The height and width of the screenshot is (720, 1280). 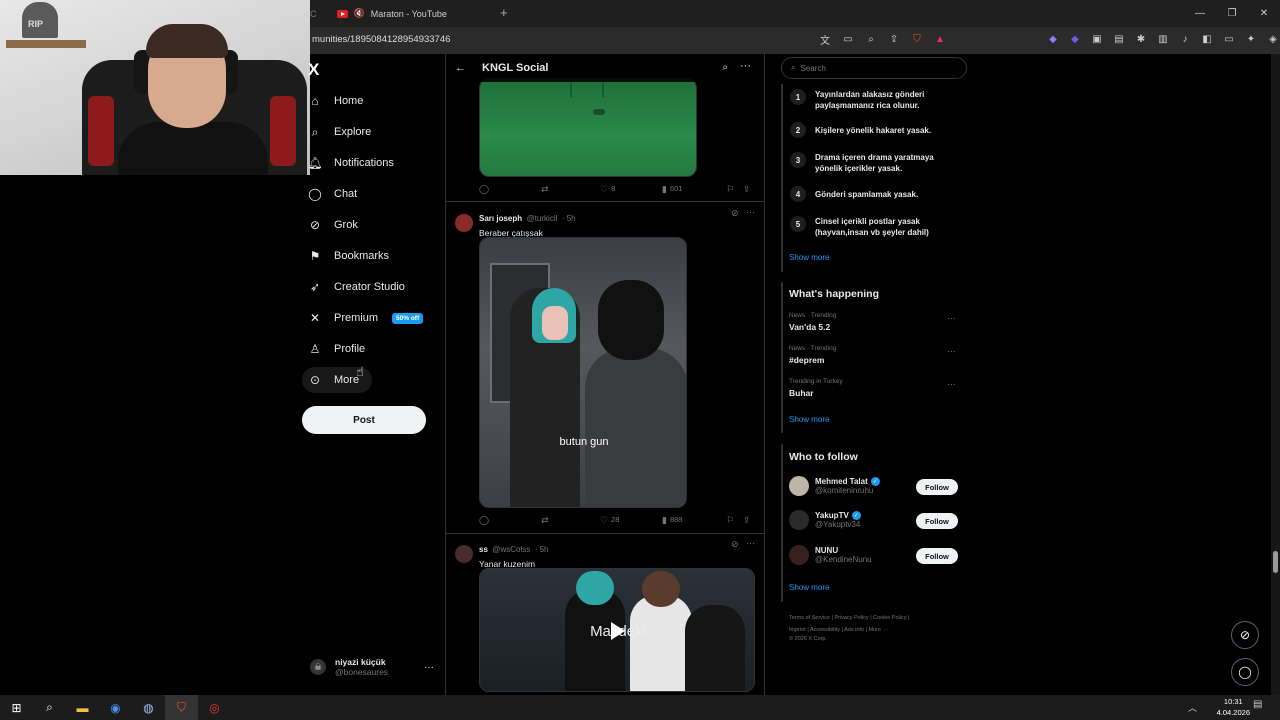 I want to click on views-button: ▮ 601, so click(x=694, y=189).